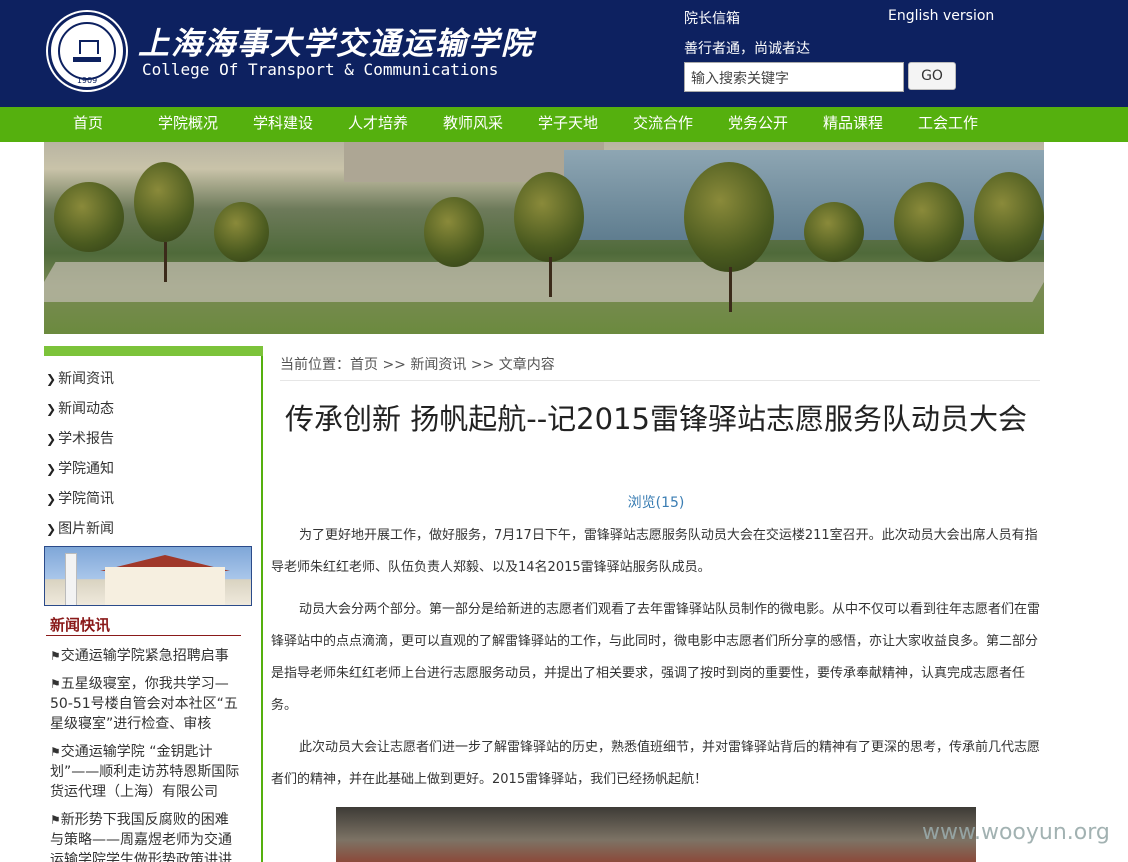 The width and height of the screenshot is (1128, 862). I want to click on news-flash-heading: 新闻快讯, so click(80, 625).